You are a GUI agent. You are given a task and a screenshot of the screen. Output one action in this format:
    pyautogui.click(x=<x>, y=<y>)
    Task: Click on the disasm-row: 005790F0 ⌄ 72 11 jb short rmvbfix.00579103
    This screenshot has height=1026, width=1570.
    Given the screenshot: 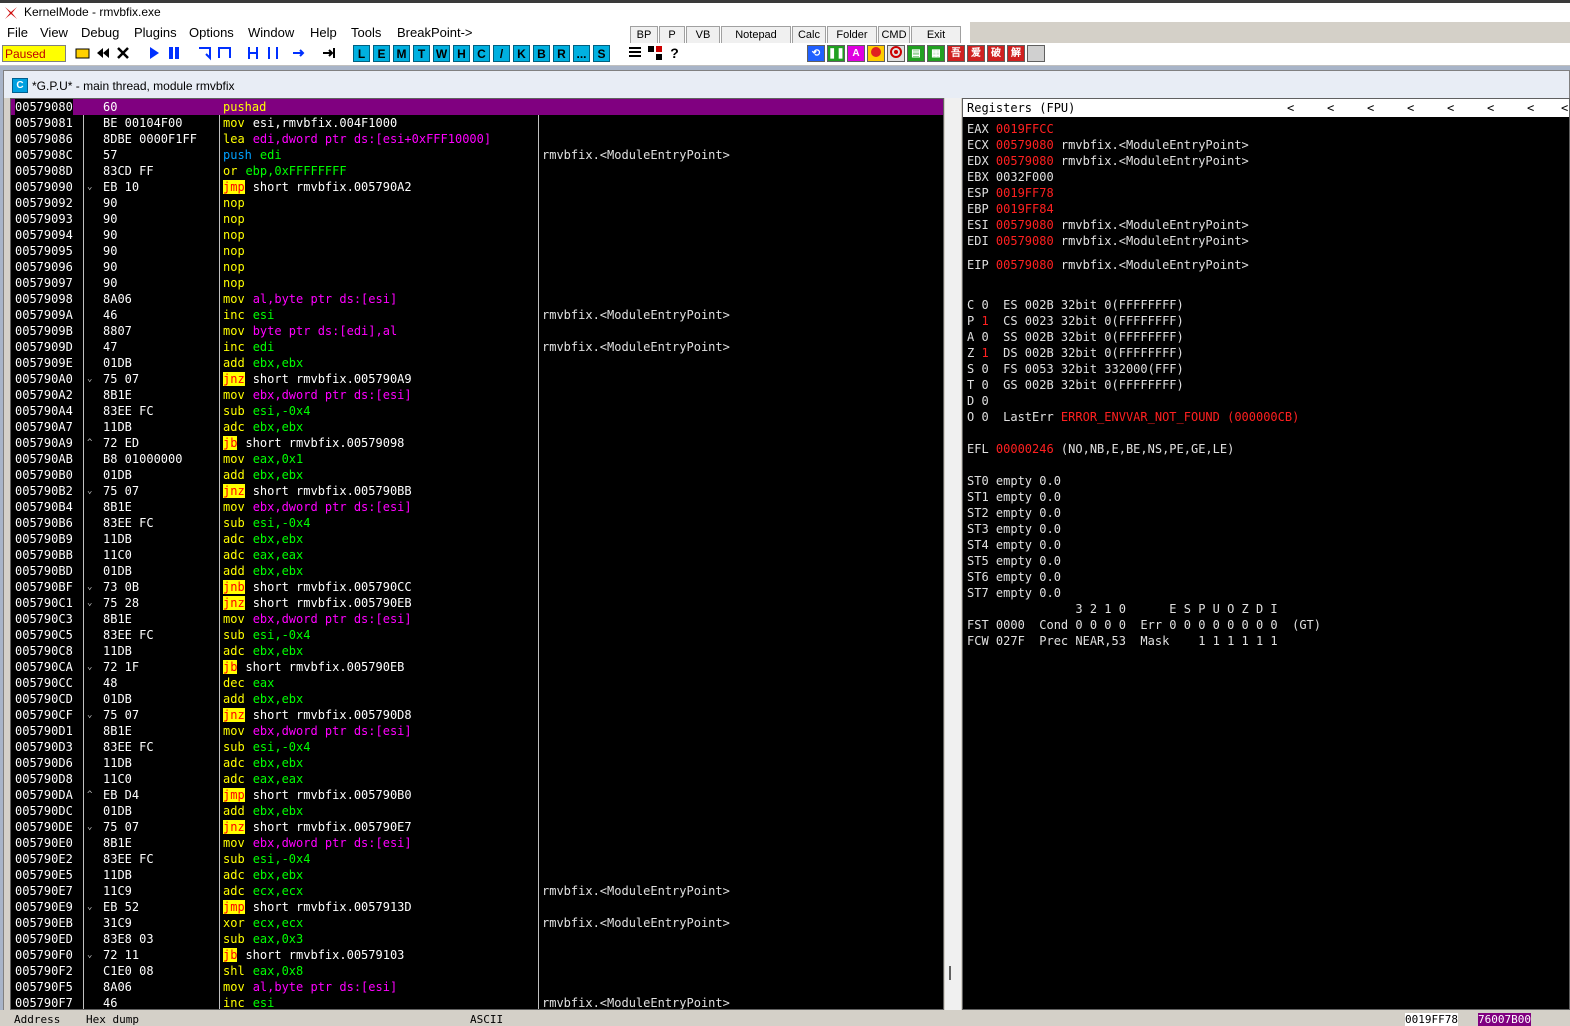 What is the action you would take?
    pyautogui.click(x=477, y=955)
    